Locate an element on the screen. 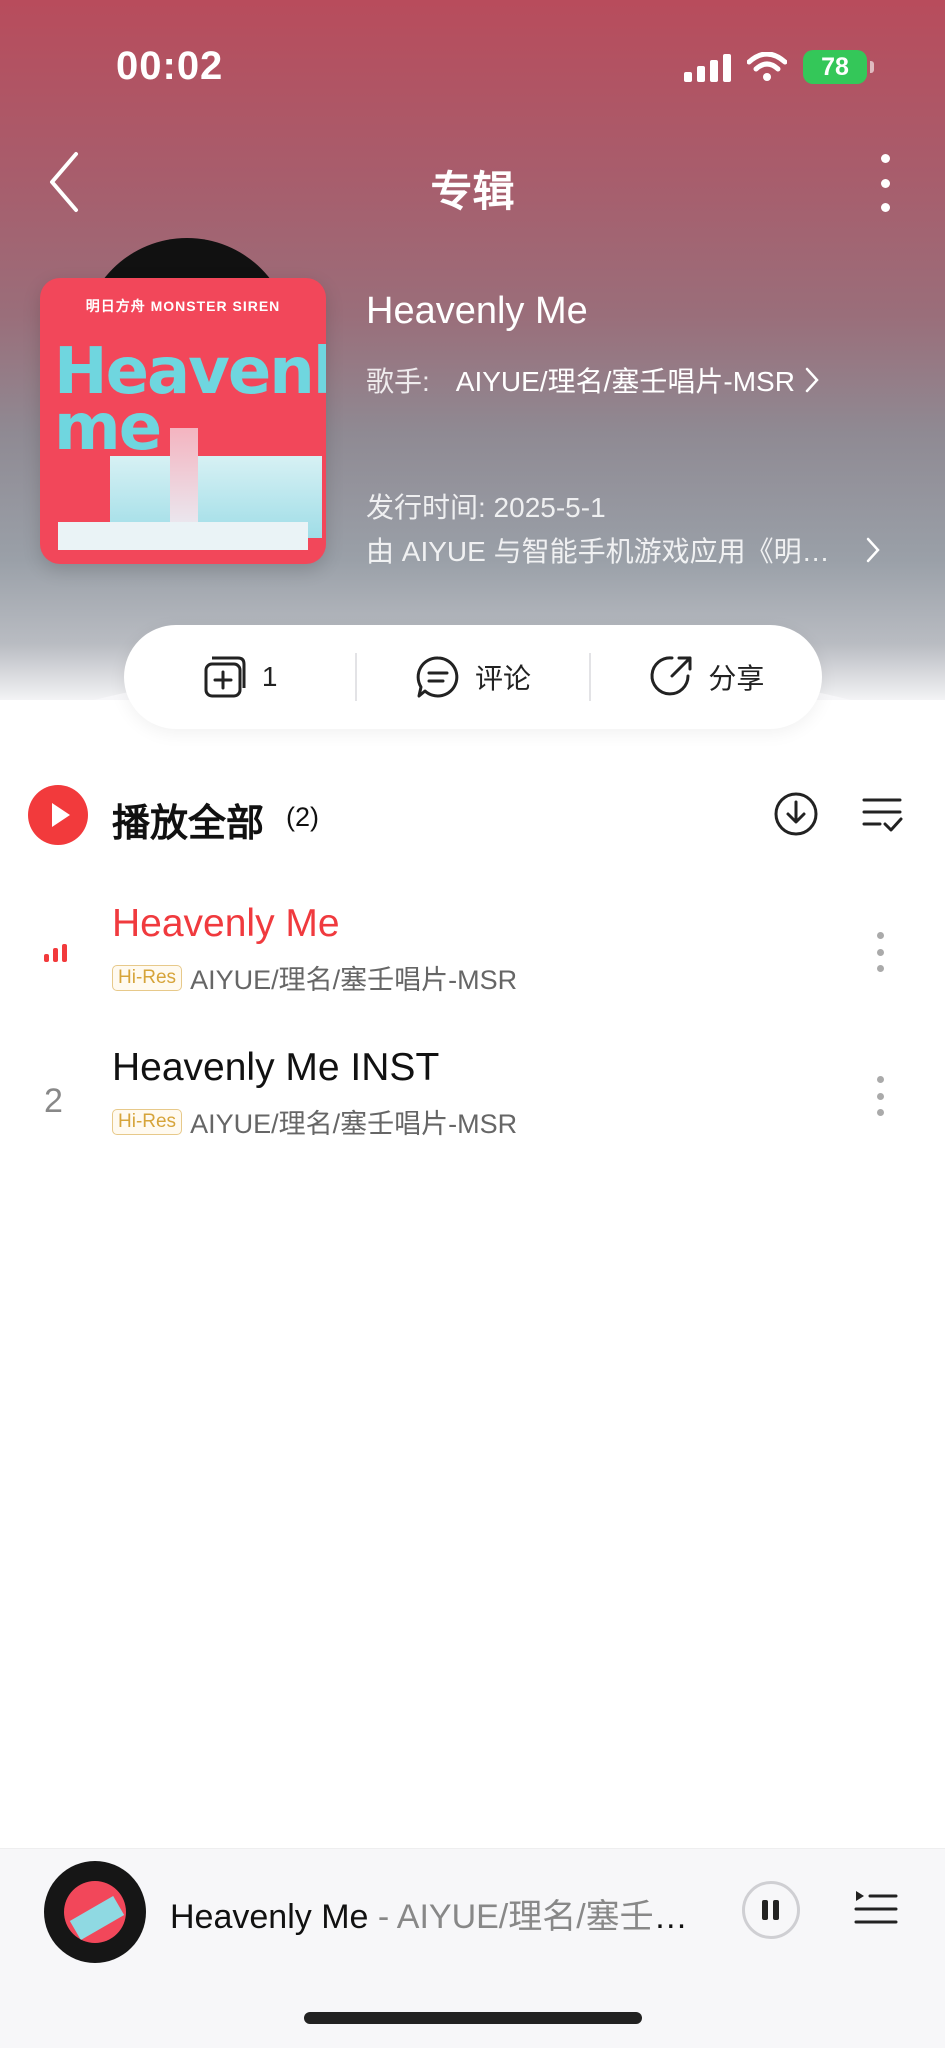 The image size is (945, 2048). cover-word: Heavenly me is located at coordinates (190, 400).